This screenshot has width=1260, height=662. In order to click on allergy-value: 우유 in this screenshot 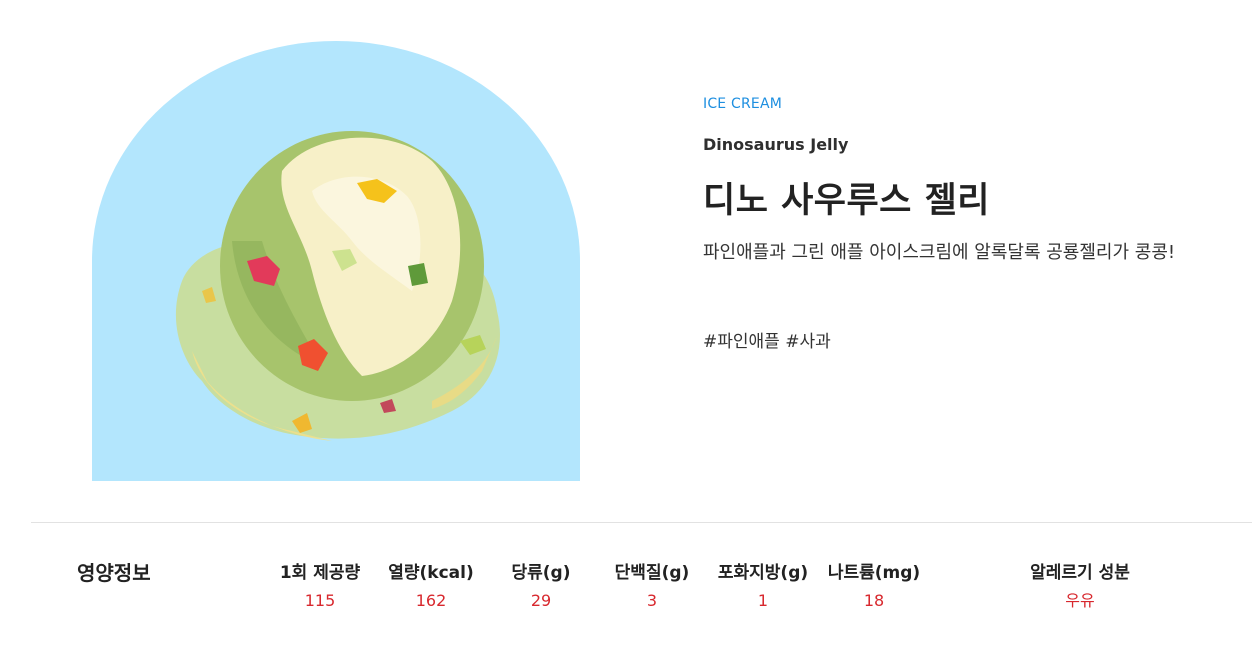, I will do `click(1080, 600)`.